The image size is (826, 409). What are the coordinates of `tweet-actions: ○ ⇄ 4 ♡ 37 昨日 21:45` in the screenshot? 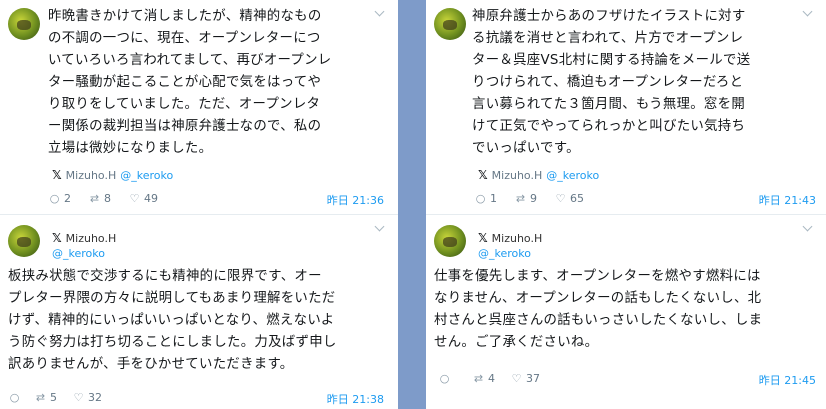 It's located at (626, 380).